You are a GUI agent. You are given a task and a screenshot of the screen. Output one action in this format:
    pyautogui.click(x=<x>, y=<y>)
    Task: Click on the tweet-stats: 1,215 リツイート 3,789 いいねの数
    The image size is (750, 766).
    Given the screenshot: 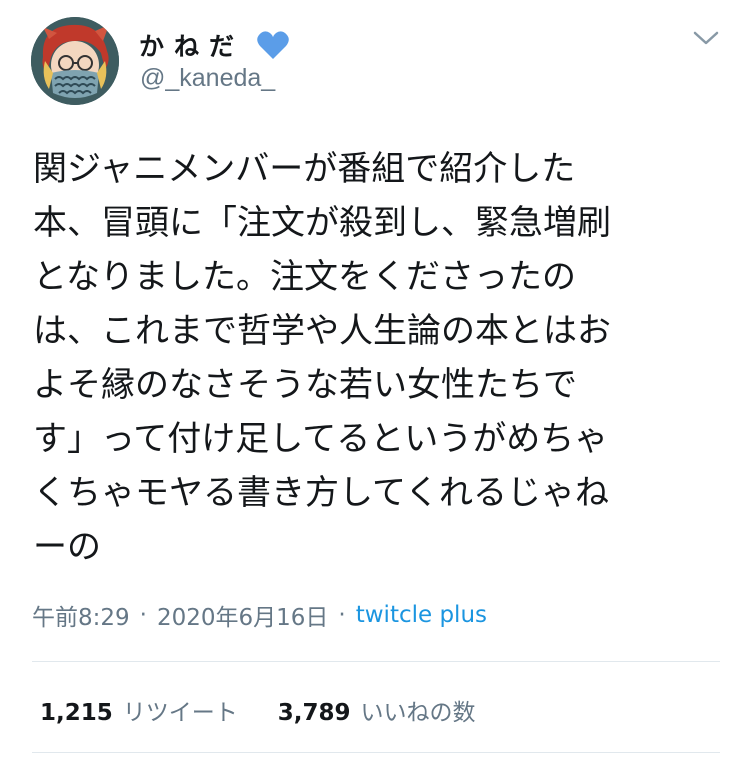 What is the action you would take?
    pyautogui.click(x=278, y=710)
    